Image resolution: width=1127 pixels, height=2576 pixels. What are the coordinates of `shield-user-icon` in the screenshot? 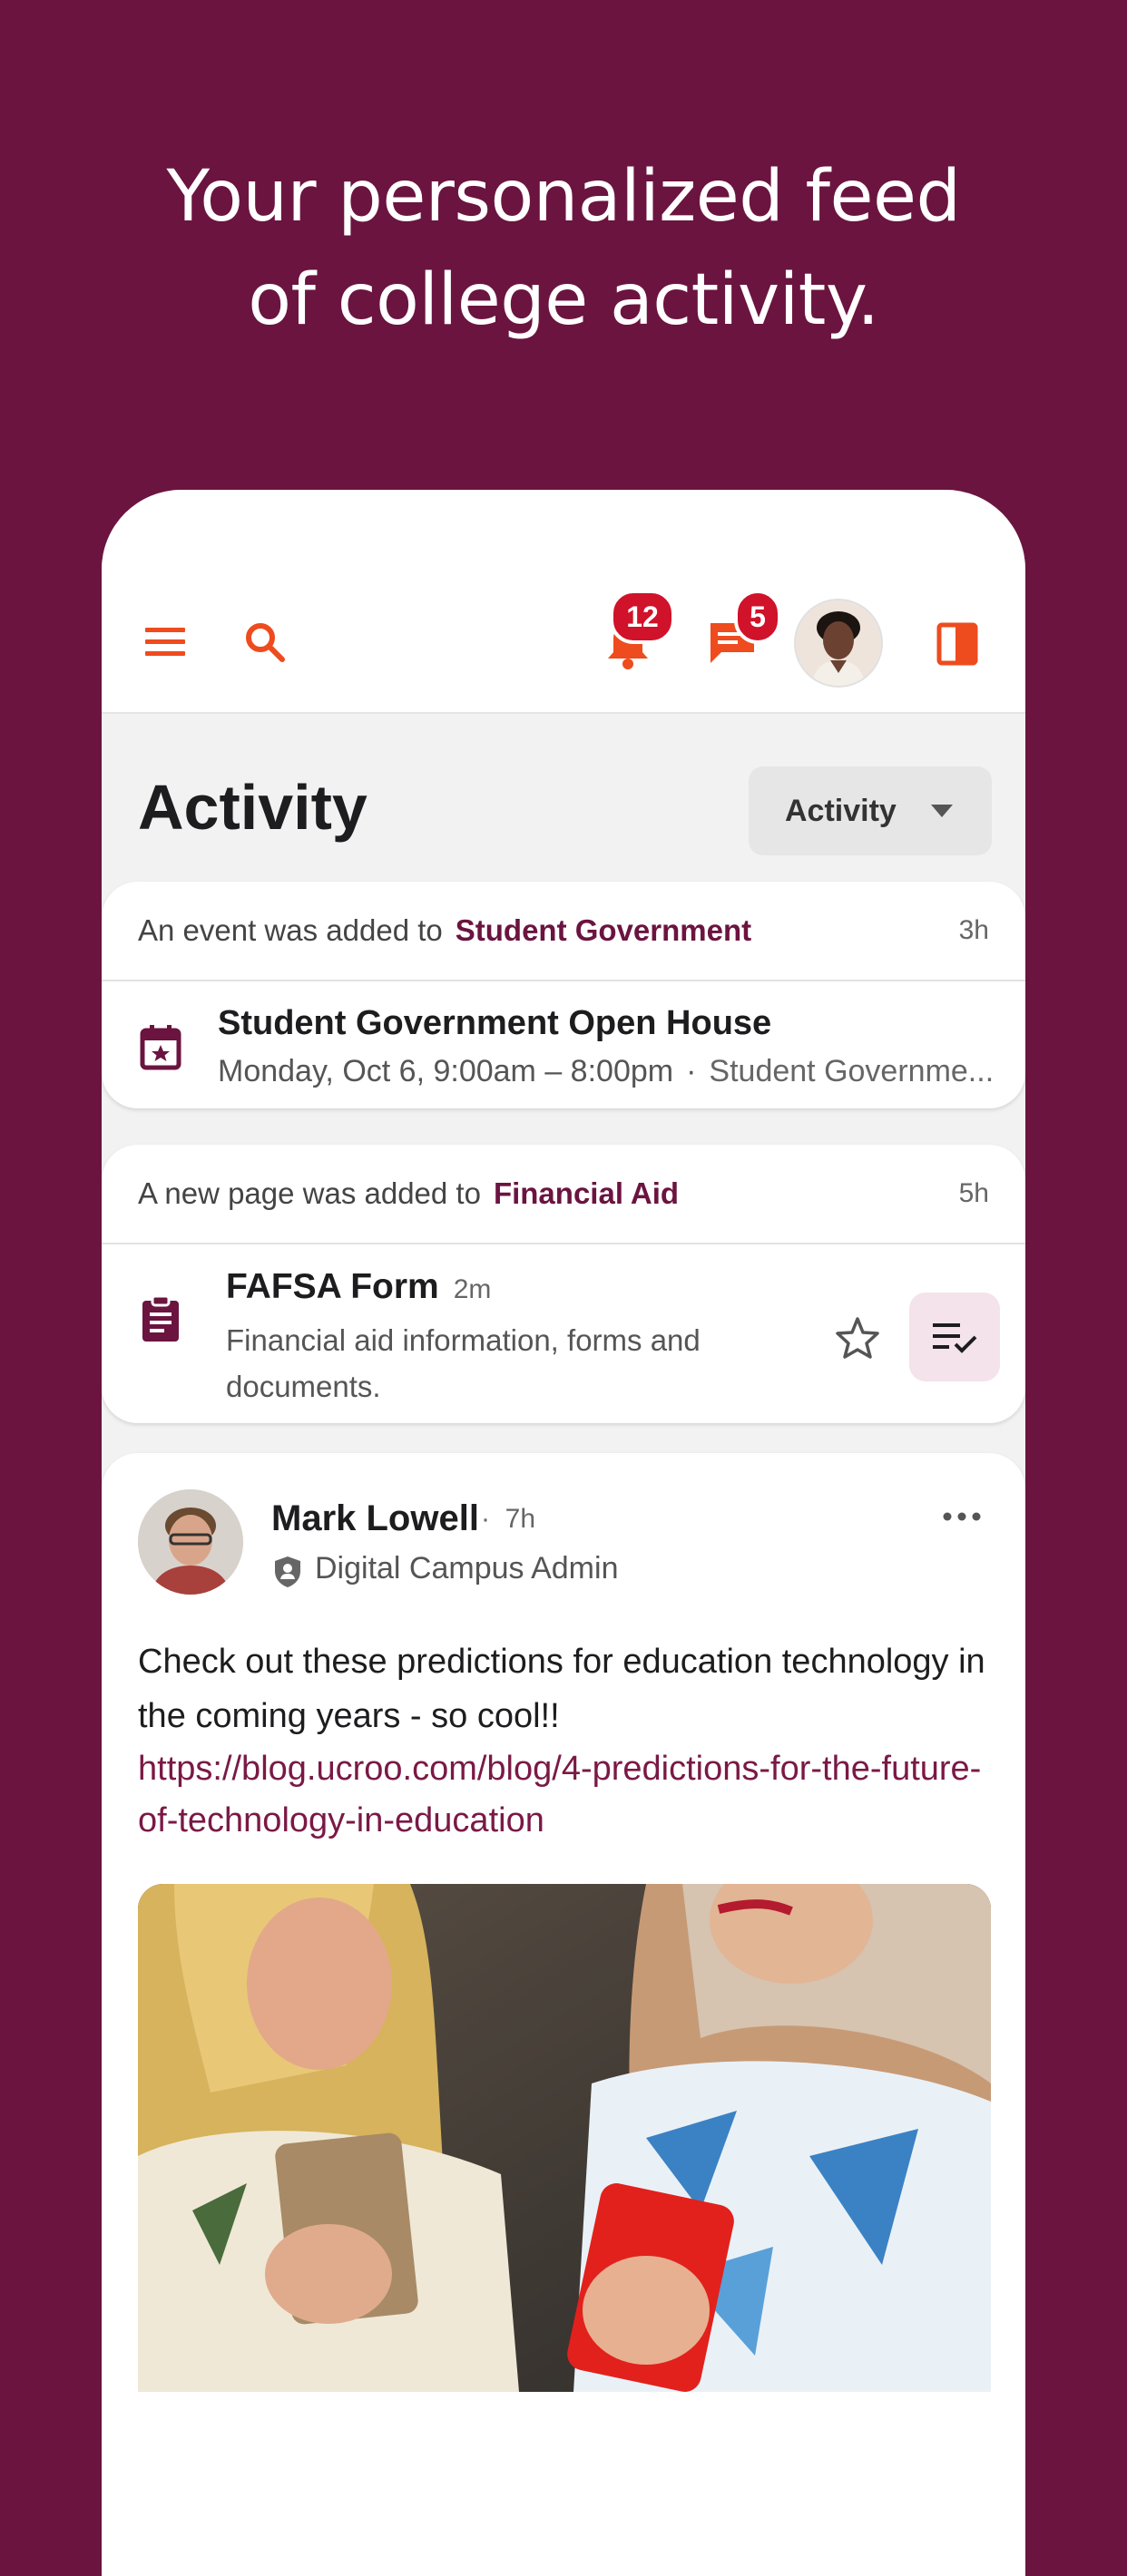 It's located at (287, 1571).